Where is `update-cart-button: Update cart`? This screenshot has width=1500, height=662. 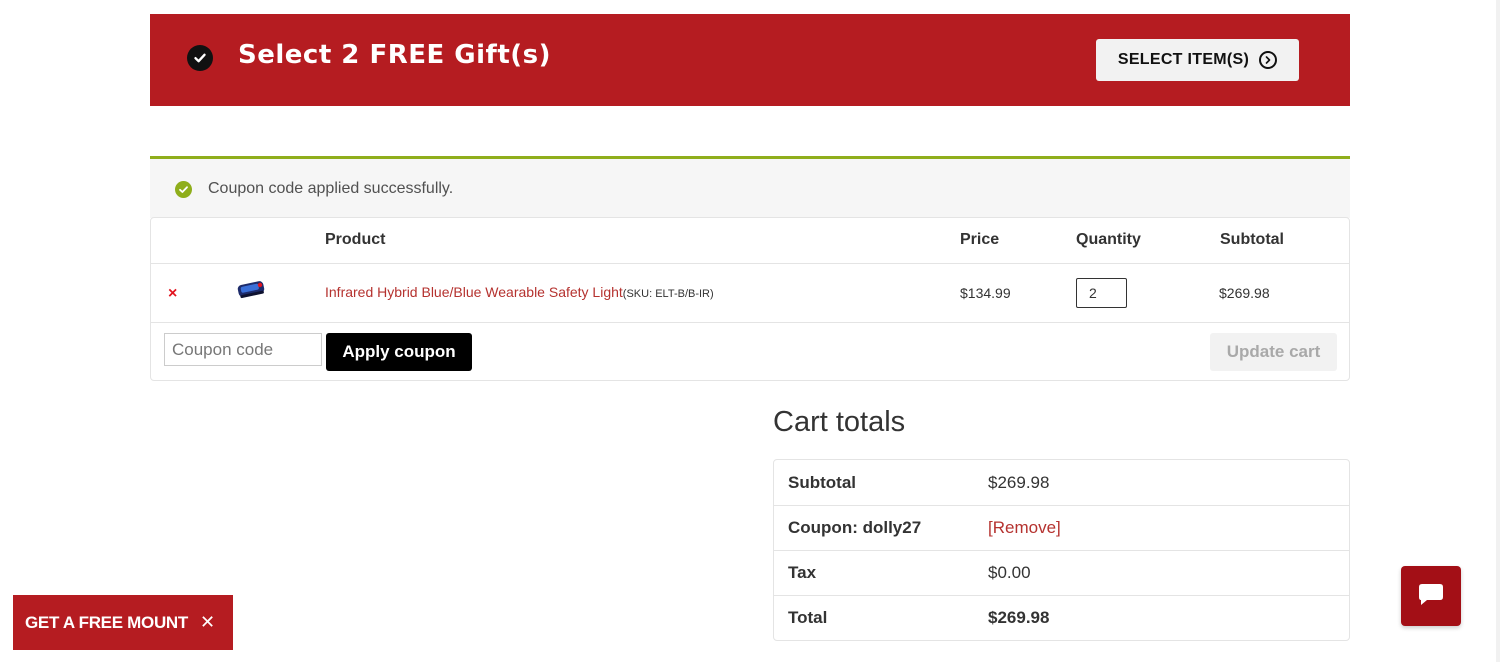 update-cart-button: Update cart is located at coordinates (1273, 352).